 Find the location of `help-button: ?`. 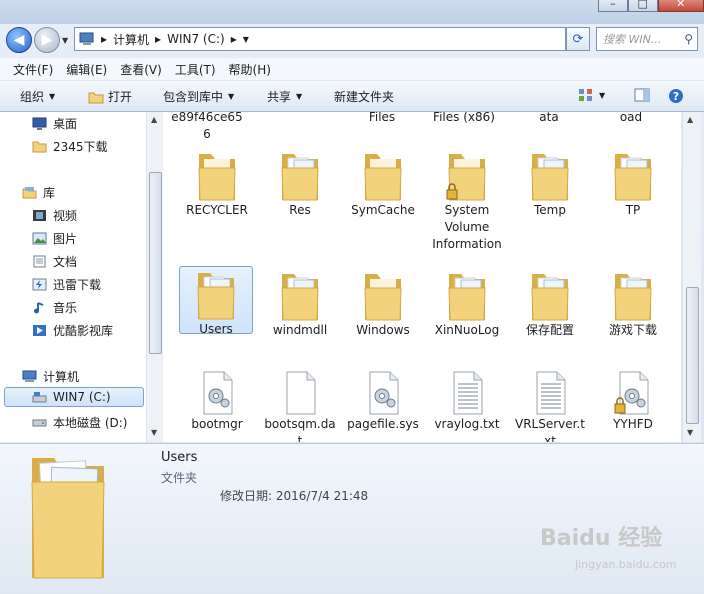

help-button: ? is located at coordinates (676, 96).